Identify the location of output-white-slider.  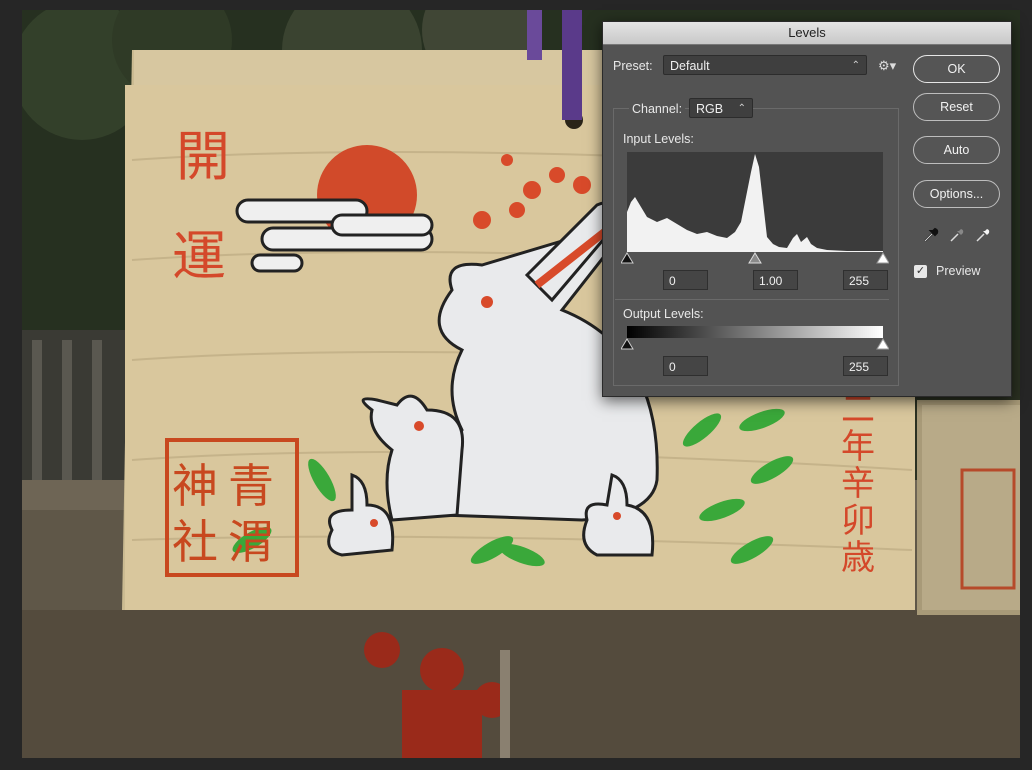
(882, 344).